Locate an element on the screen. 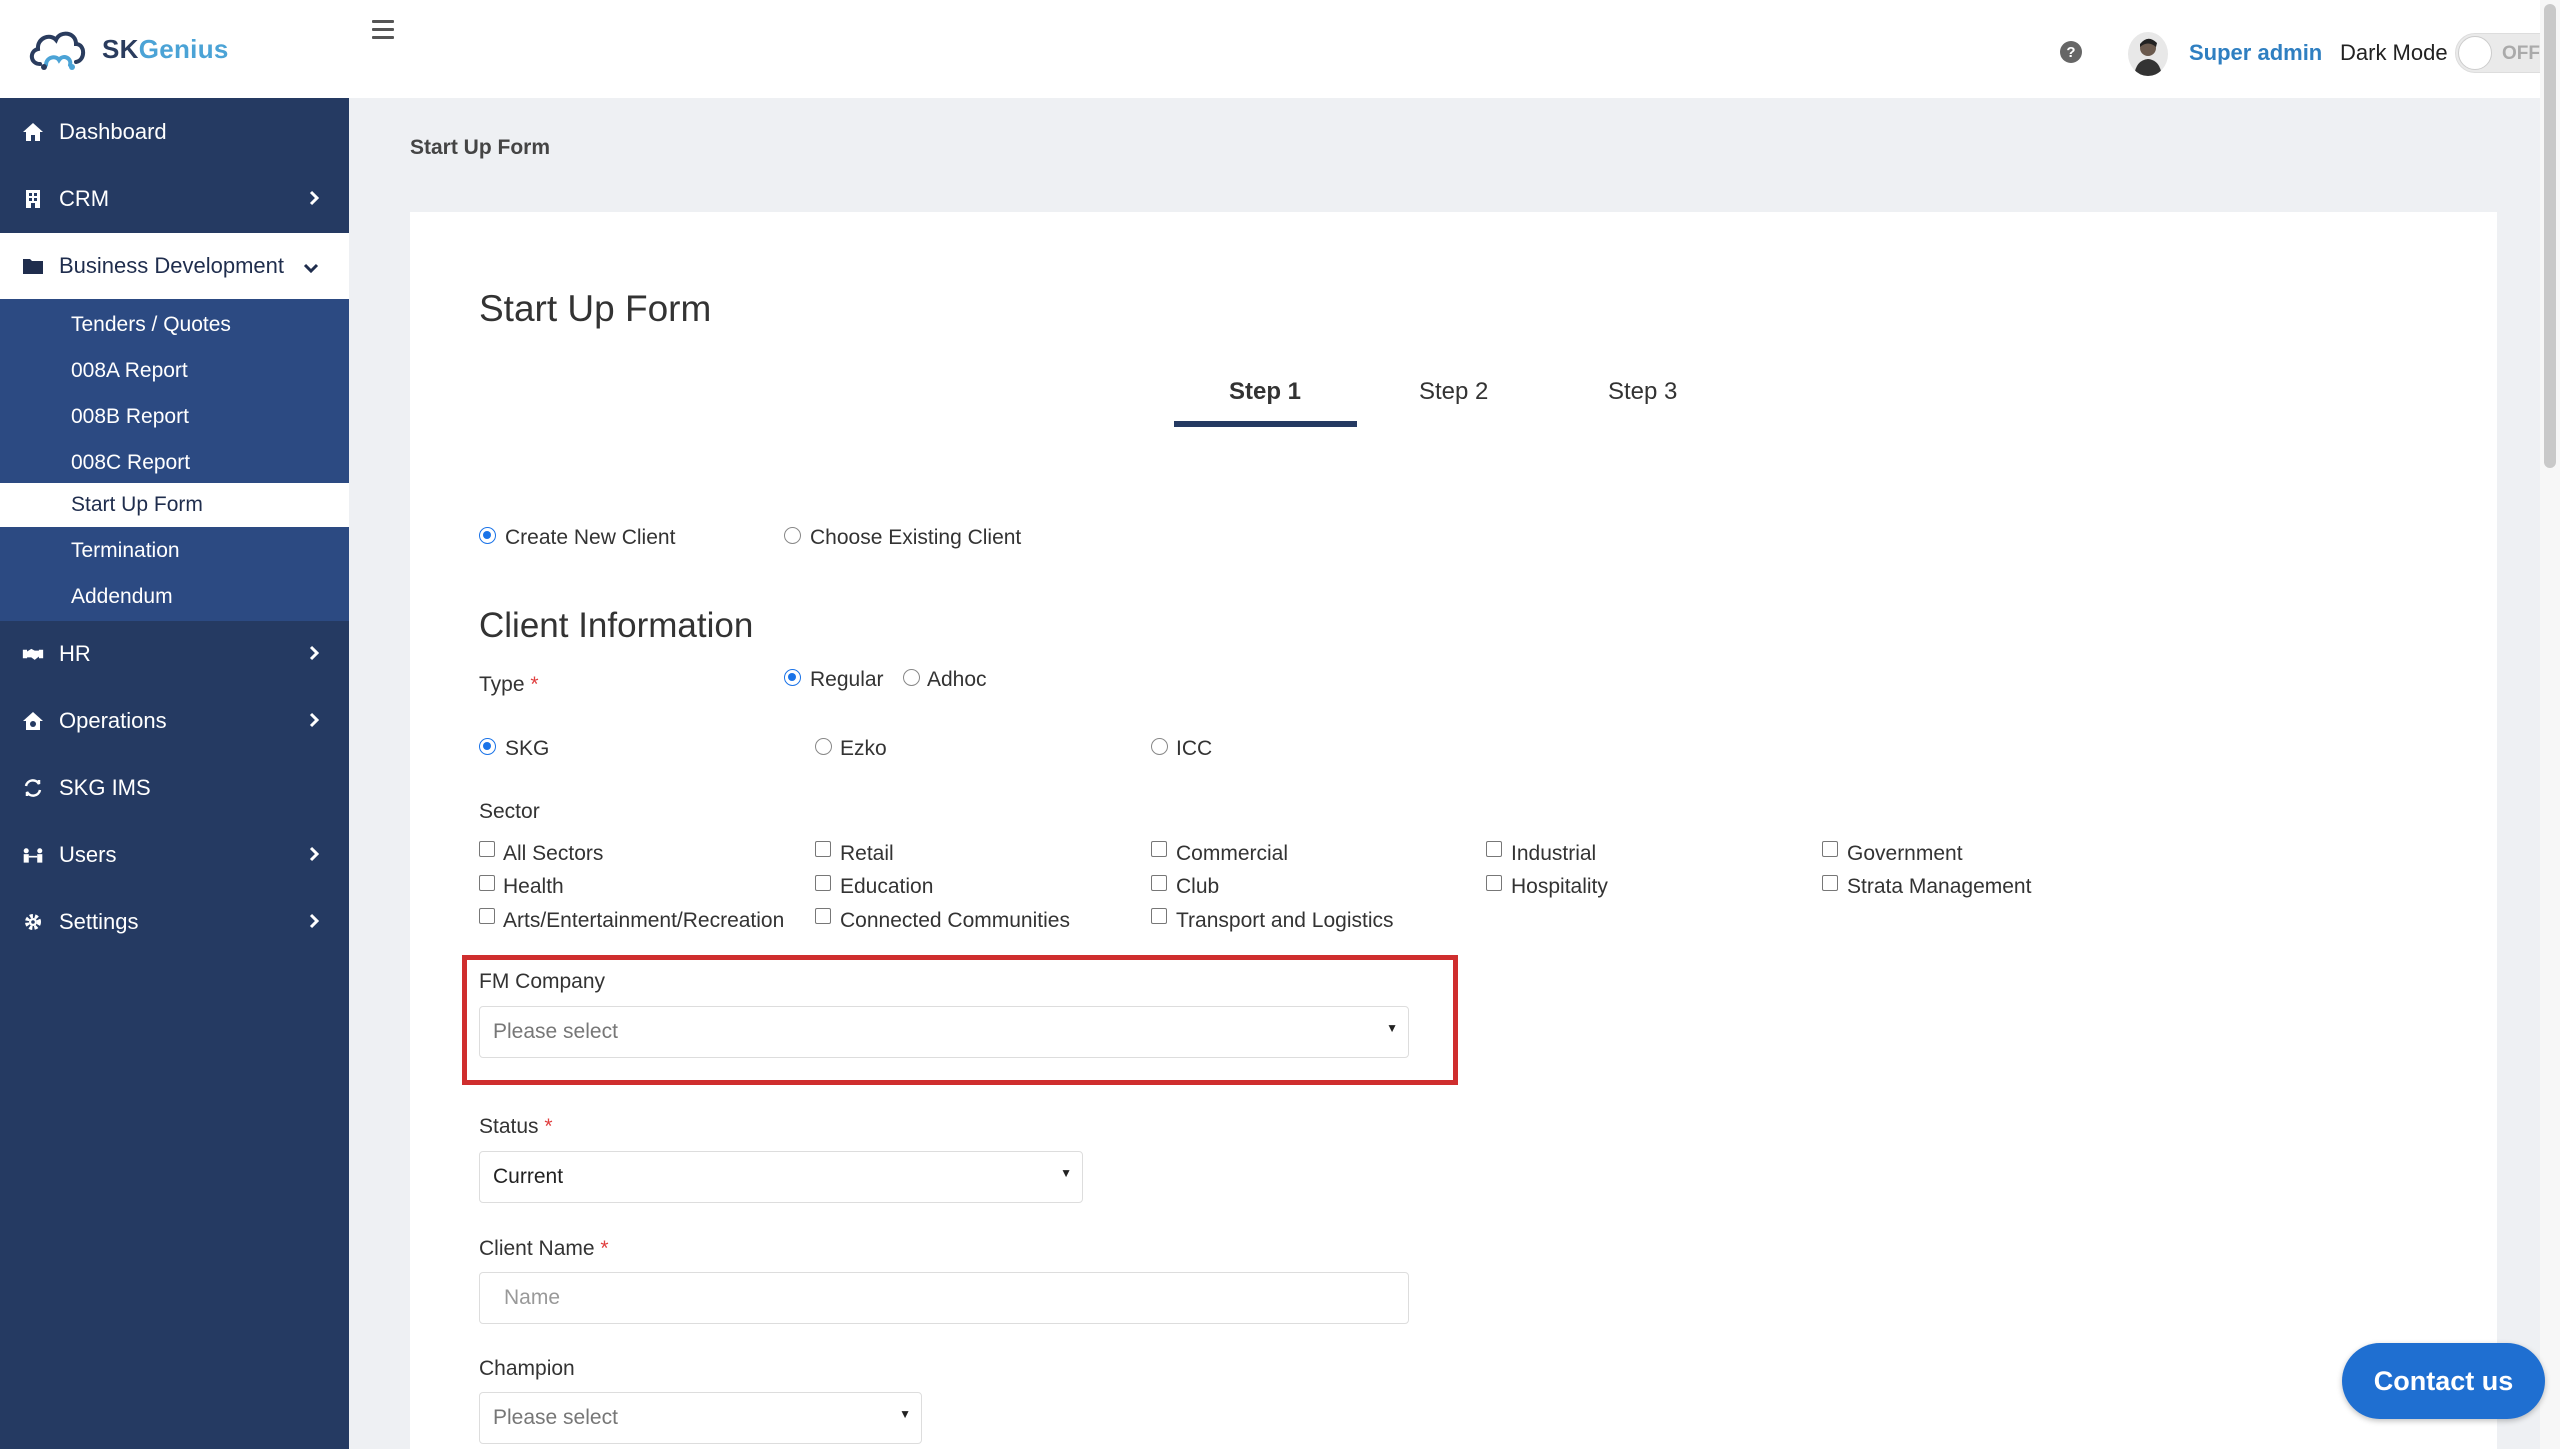 The image size is (2560, 1449). sector-all-sectors-checkbox is located at coordinates (487, 849).